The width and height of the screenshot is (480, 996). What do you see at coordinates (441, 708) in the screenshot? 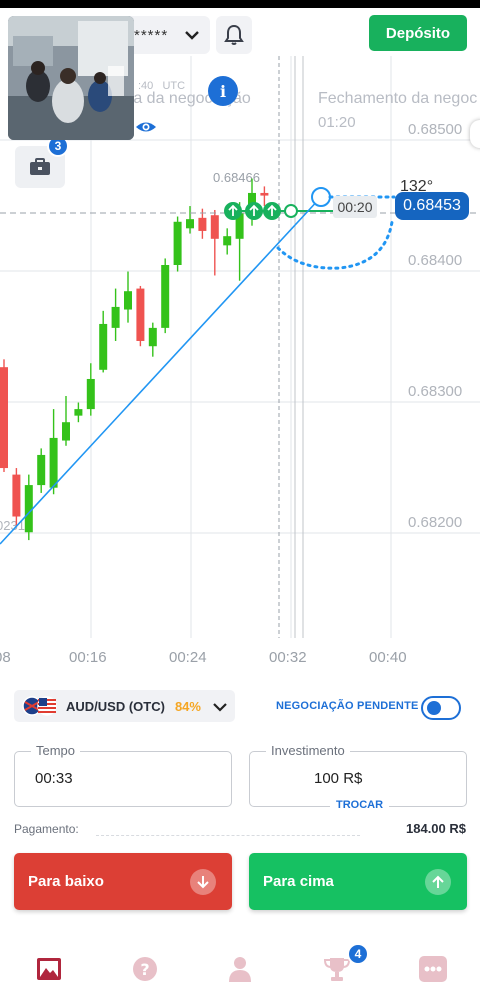
I see `pending-trade-toggle` at bounding box center [441, 708].